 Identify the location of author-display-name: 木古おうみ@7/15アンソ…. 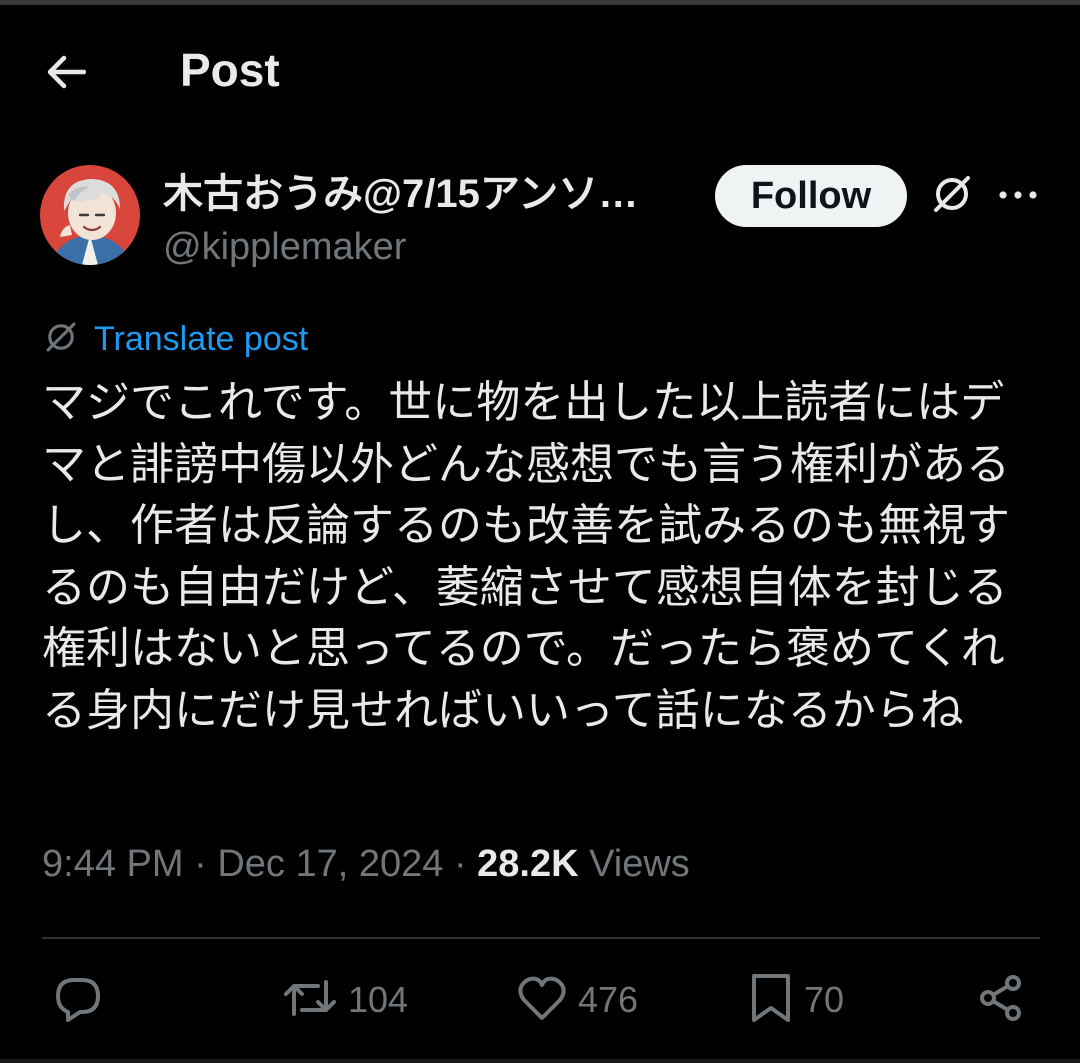
(428, 194).